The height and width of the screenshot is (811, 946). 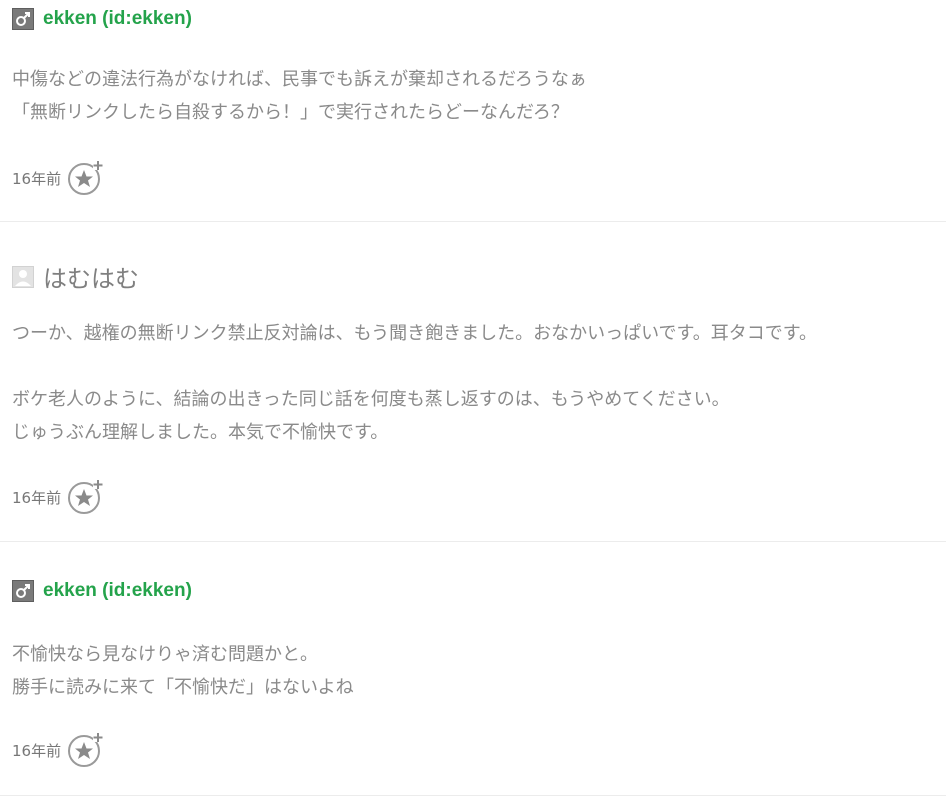 I want to click on comment-line: ボケ老人のように、結論の出きった同じ話を何度も蒸し返すのは、もうやめてください。, so click(x=371, y=399).